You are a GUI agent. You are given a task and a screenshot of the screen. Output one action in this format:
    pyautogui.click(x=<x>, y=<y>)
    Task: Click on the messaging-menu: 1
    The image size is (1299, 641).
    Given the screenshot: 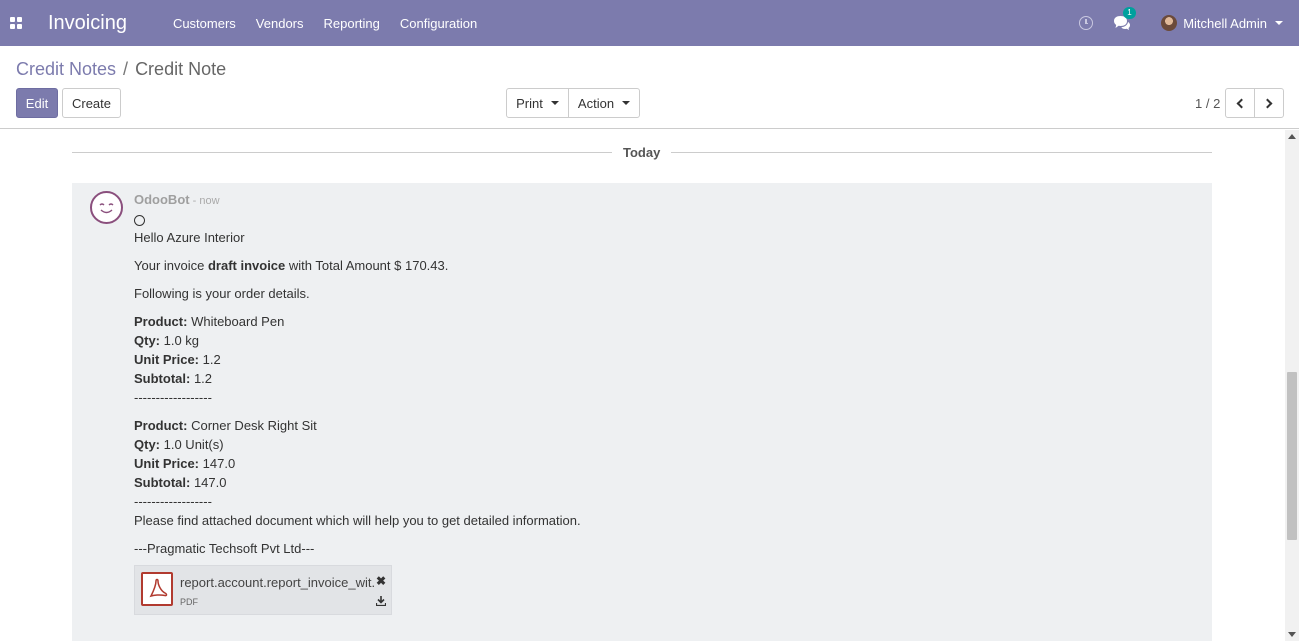 What is the action you would take?
    pyautogui.click(x=1124, y=19)
    